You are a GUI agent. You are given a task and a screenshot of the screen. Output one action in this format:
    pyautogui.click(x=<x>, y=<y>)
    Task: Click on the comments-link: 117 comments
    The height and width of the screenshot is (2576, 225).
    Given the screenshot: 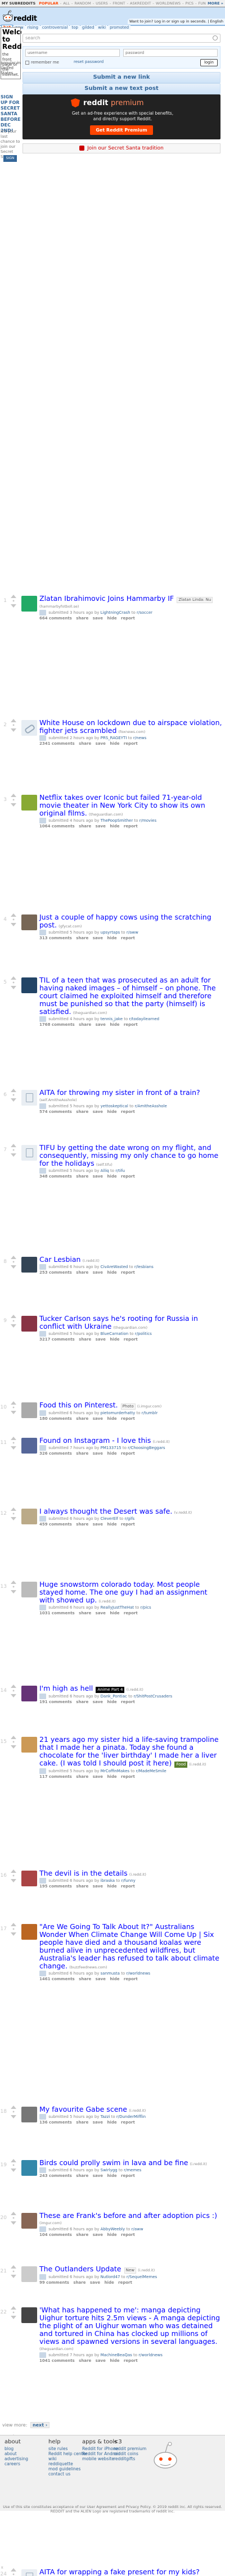 What is the action you would take?
    pyautogui.click(x=55, y=1776)
    